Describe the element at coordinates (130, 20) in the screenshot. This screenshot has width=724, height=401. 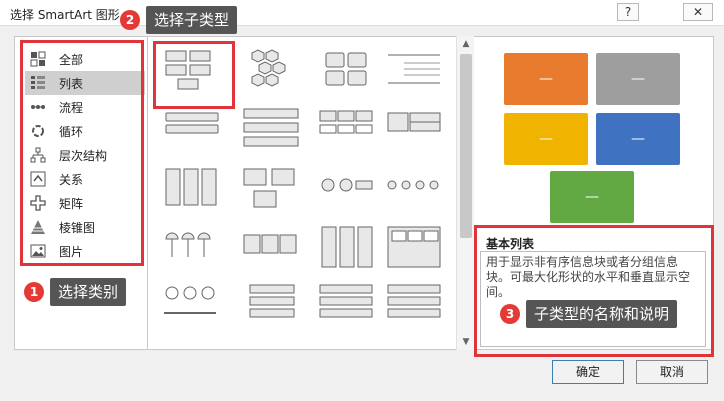
I see `callout-number: 2` at that location.